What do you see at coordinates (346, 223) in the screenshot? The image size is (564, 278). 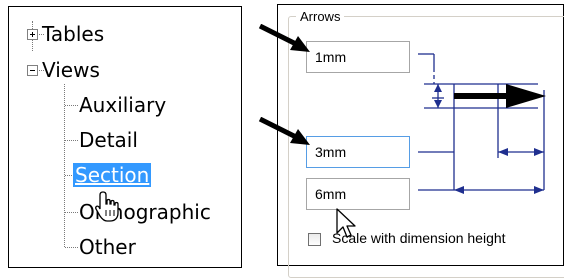 I see `arrow-cursor-icon` at bounding box center [346, 223].